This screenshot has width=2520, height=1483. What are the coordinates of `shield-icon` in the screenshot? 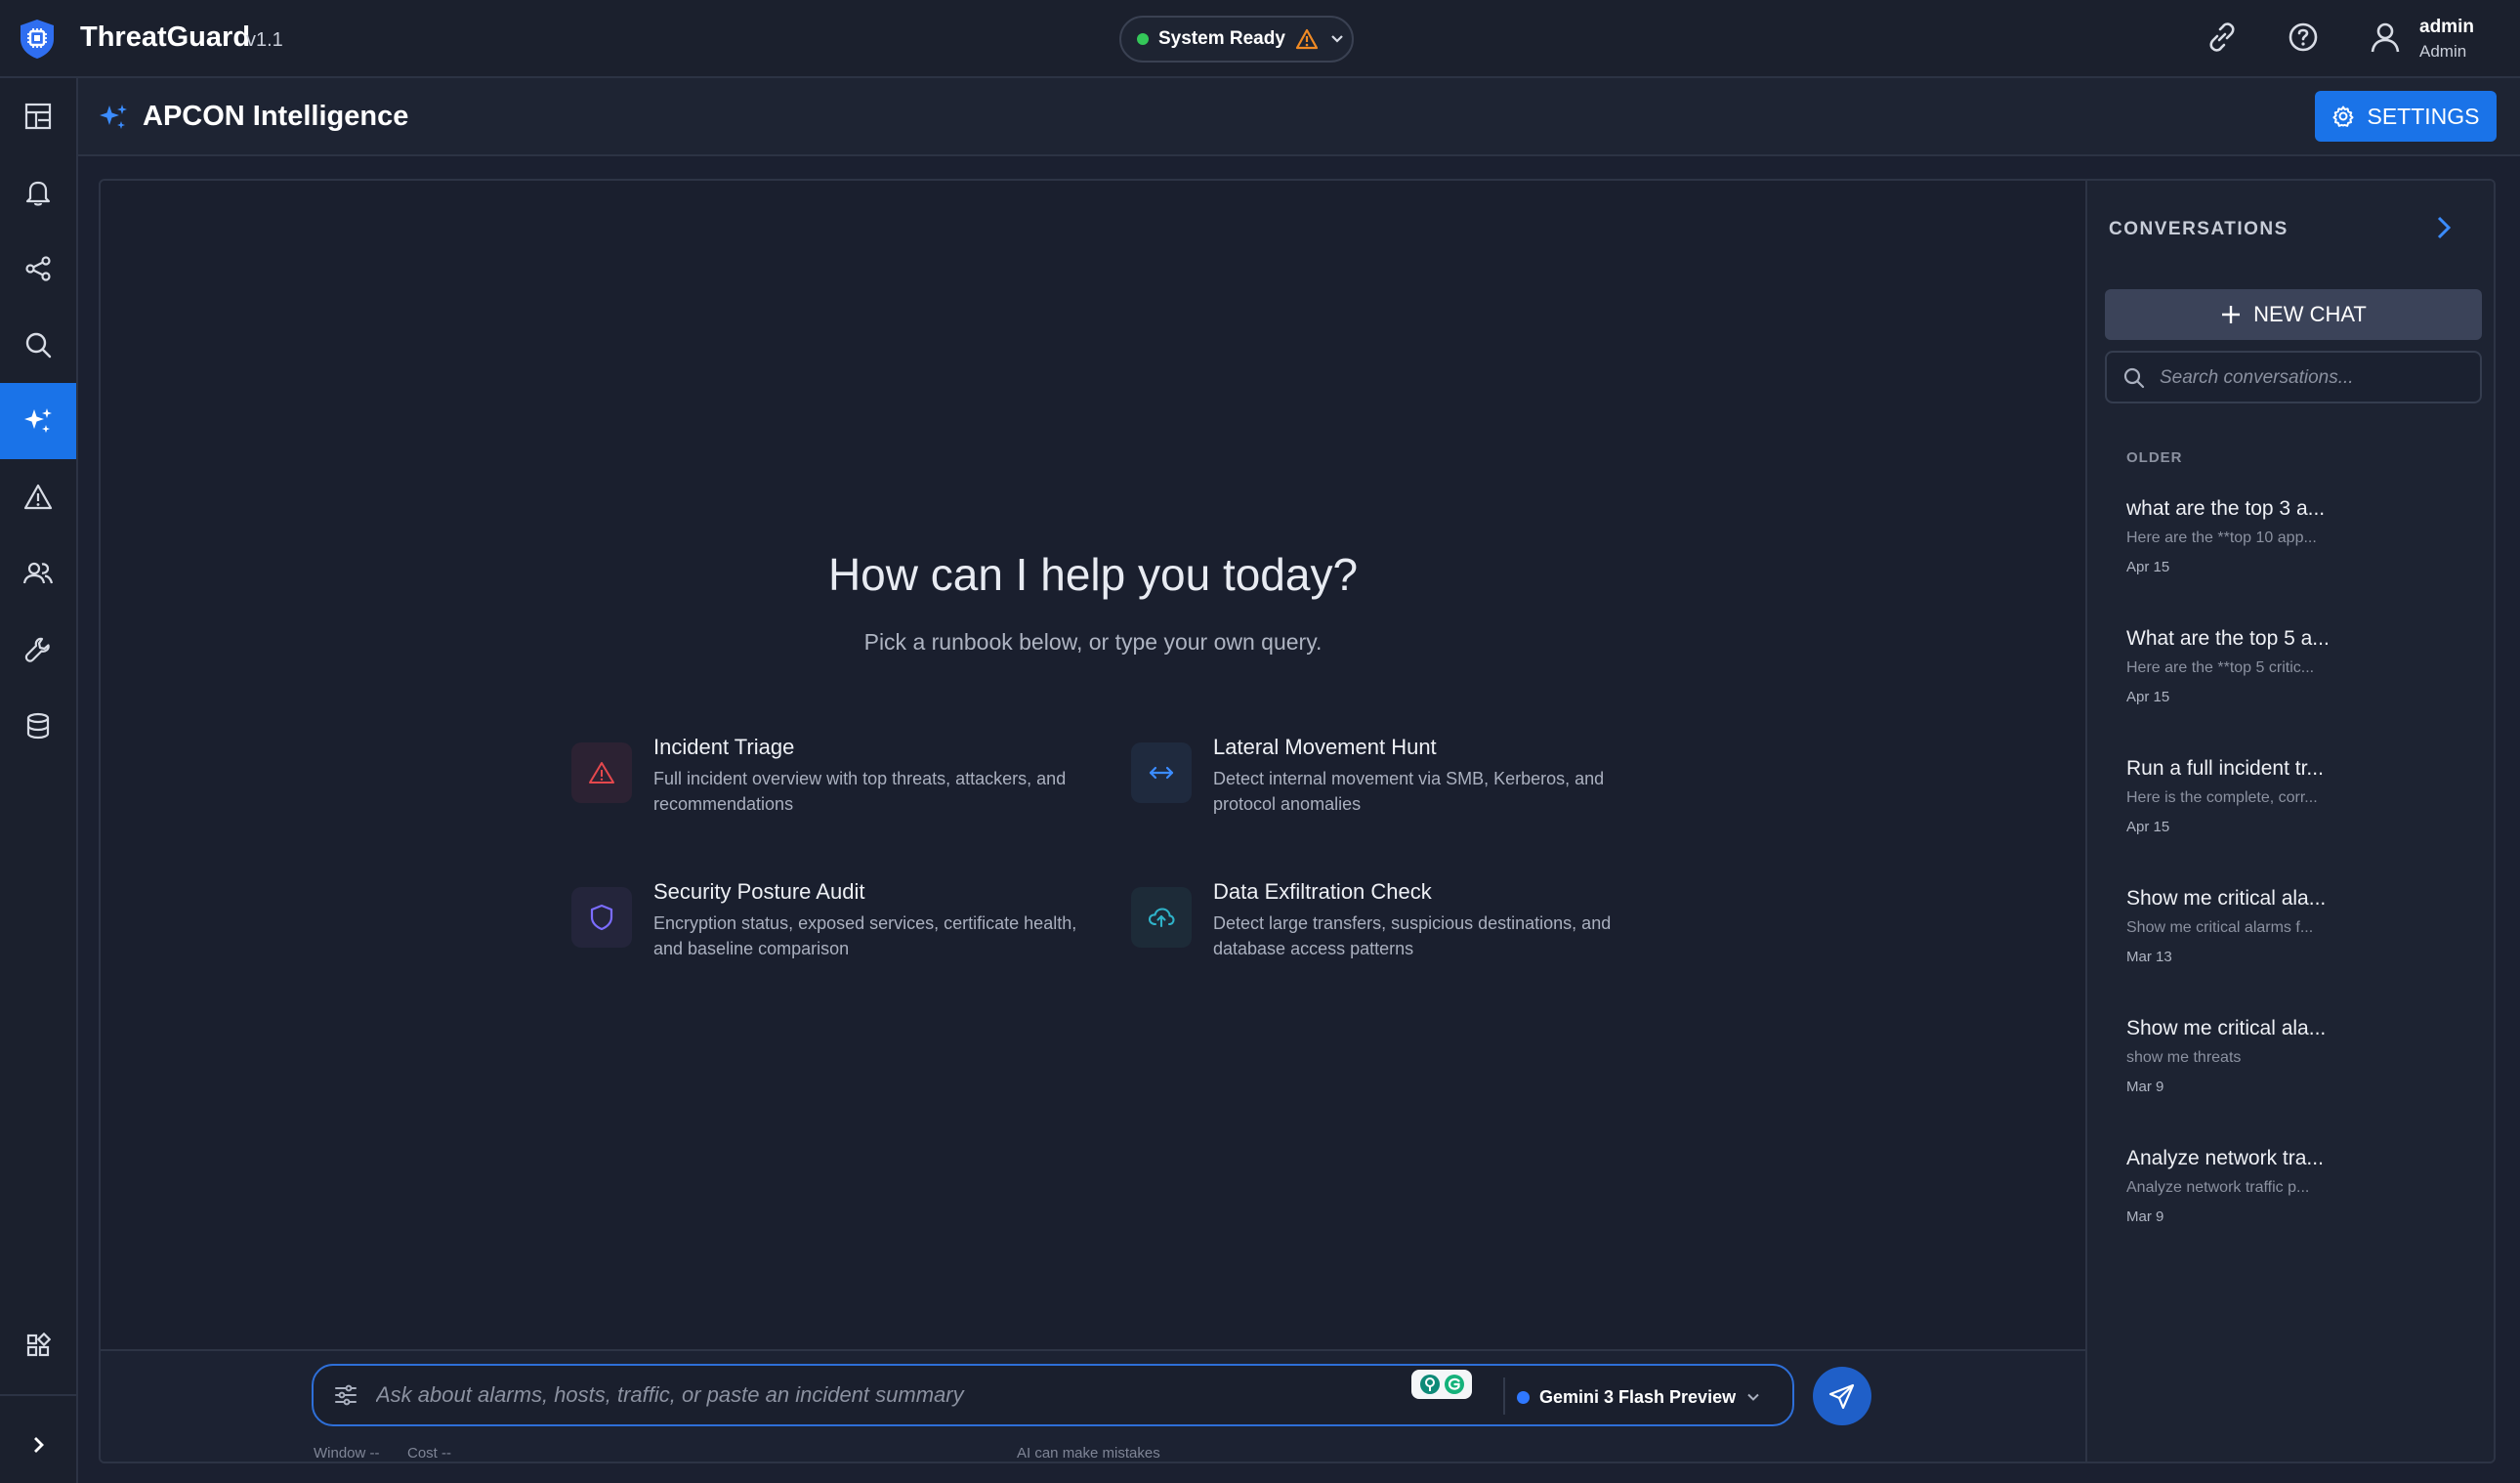 It's located at (601, 917).